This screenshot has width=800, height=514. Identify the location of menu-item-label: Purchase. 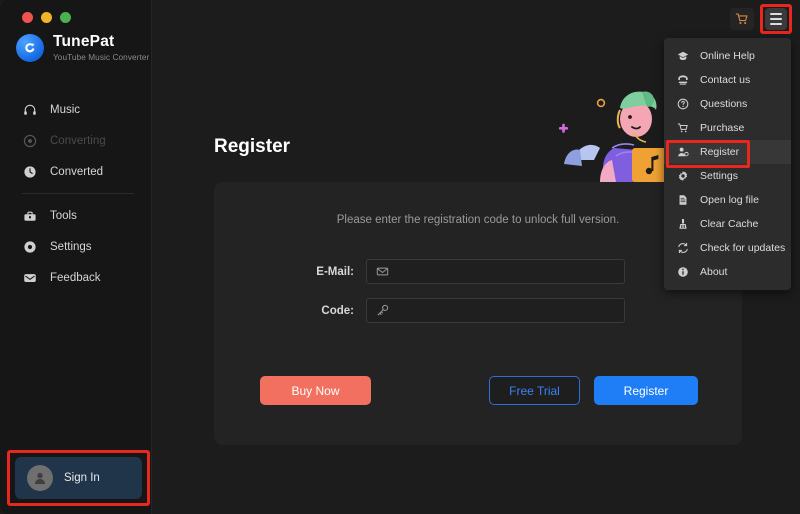
(722, 128).